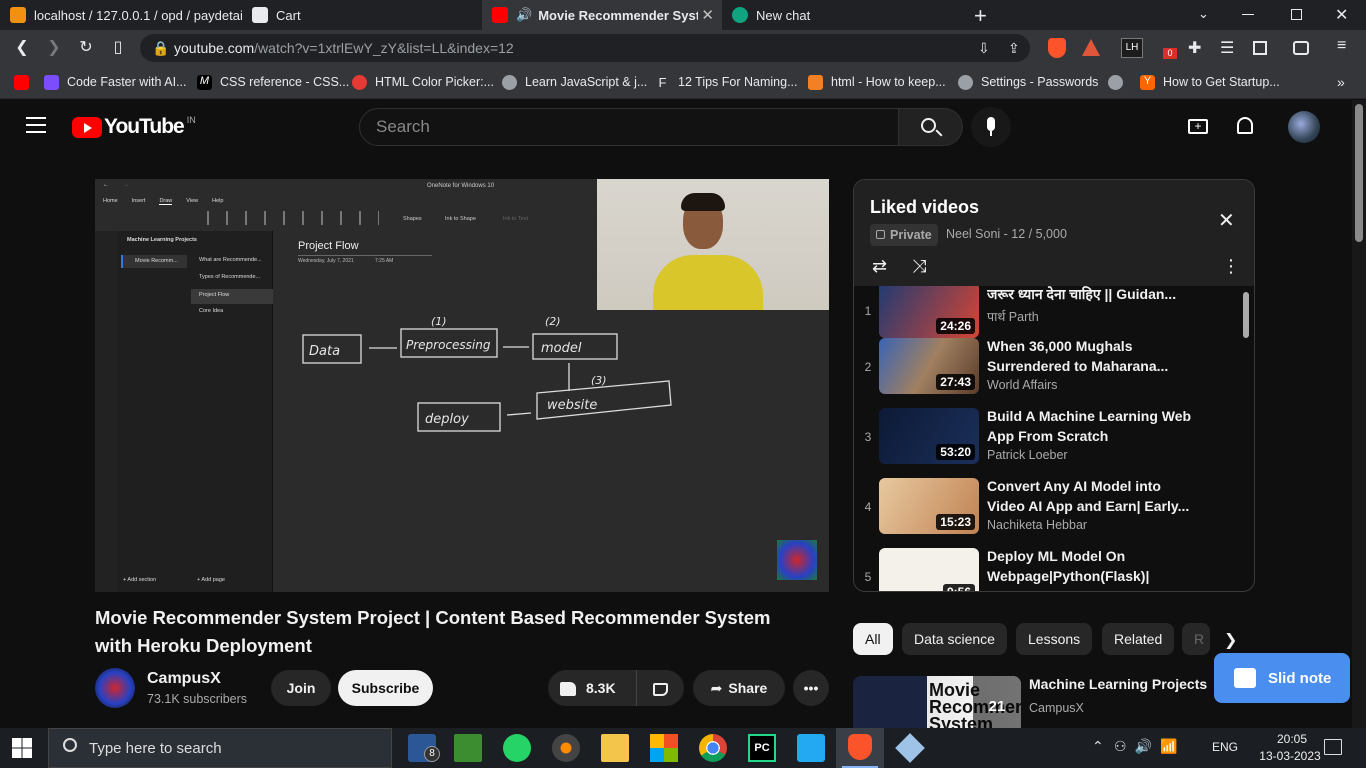 The image size is (1366, 768). What do you see at coordinates (1028, 82) in the screenshot?
I see `bookmark-settings-passwords: Settings - Passwords` at bounding box center [1028, 82].